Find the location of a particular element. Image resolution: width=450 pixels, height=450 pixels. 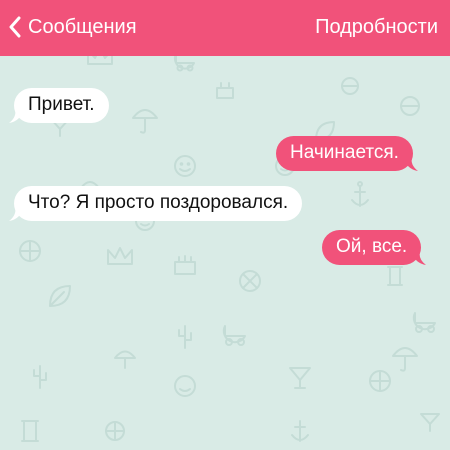

back-button: Сообщения is located at coordinates (72, 27).